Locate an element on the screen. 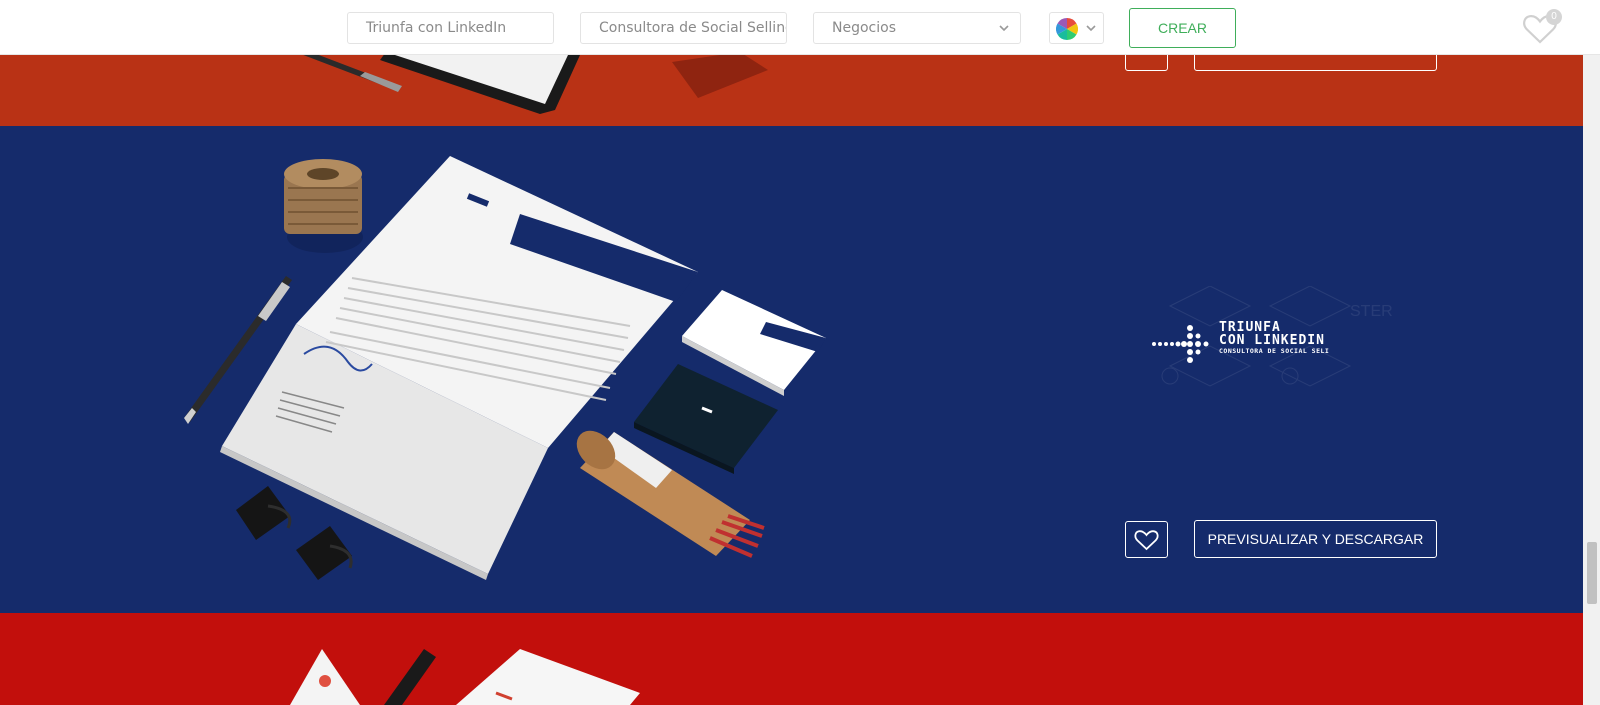 The height and width of the screenshot is (705, 1600). logo-line-2: CON LINKEDIN is located at coordinates (1272, 340).